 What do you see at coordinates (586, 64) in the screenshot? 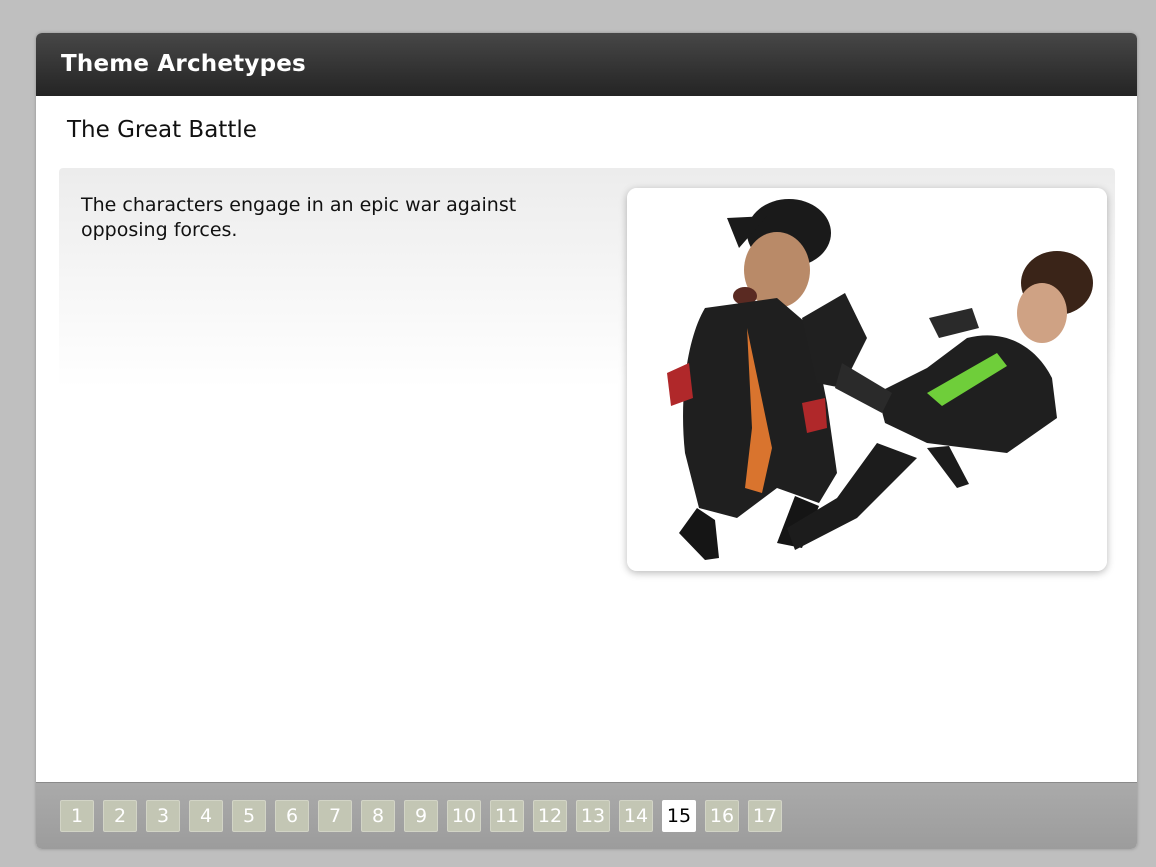
I see `course-title: Theme Archetypes` at bounding box center [586, 64].